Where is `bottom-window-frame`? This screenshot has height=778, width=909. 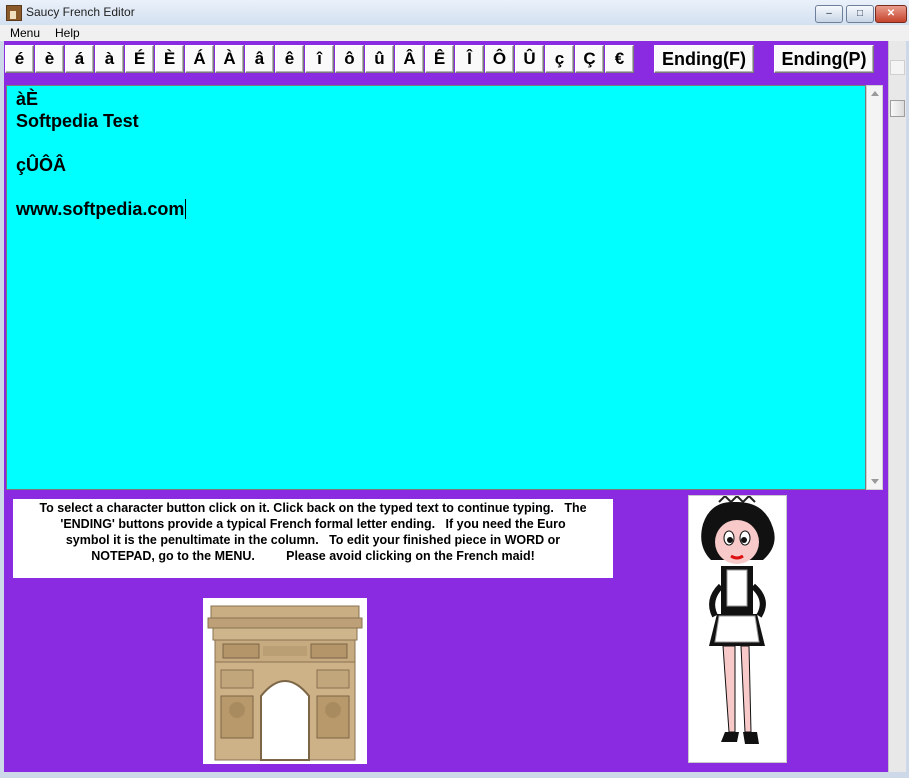 bottom-window-frame is located at coordinates (454, 775).